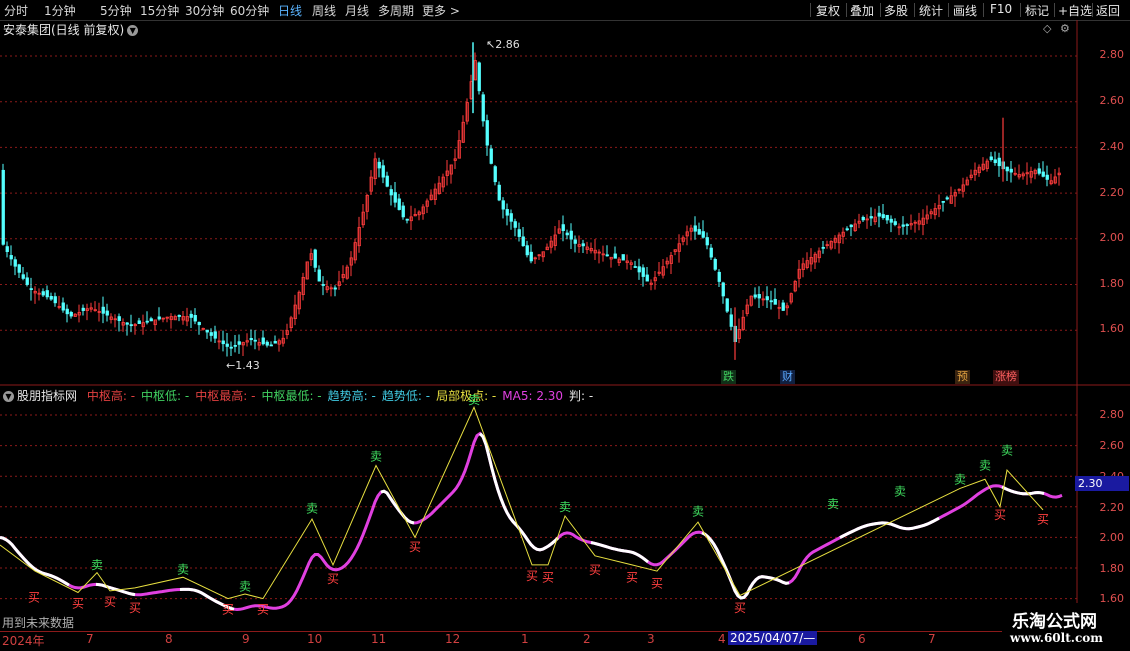 This screenshot has width=1130, height=651. I want to click on main-y-axis: 2.80 2.60 2.40 2.20 2.00 1.80 1.60, so click(1103, 203).